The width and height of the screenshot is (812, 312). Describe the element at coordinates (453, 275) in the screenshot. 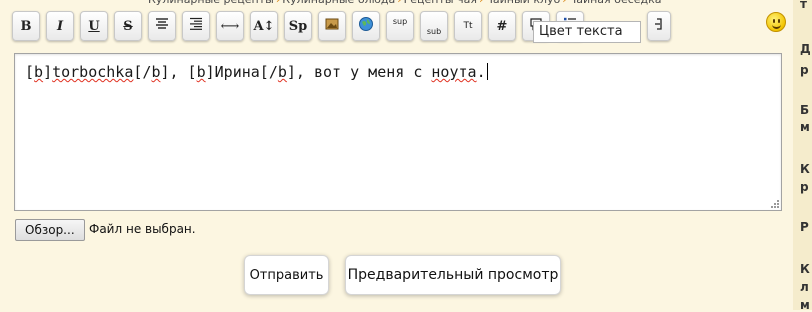

I see `preview-button: Предварительный просмотр` at that location.